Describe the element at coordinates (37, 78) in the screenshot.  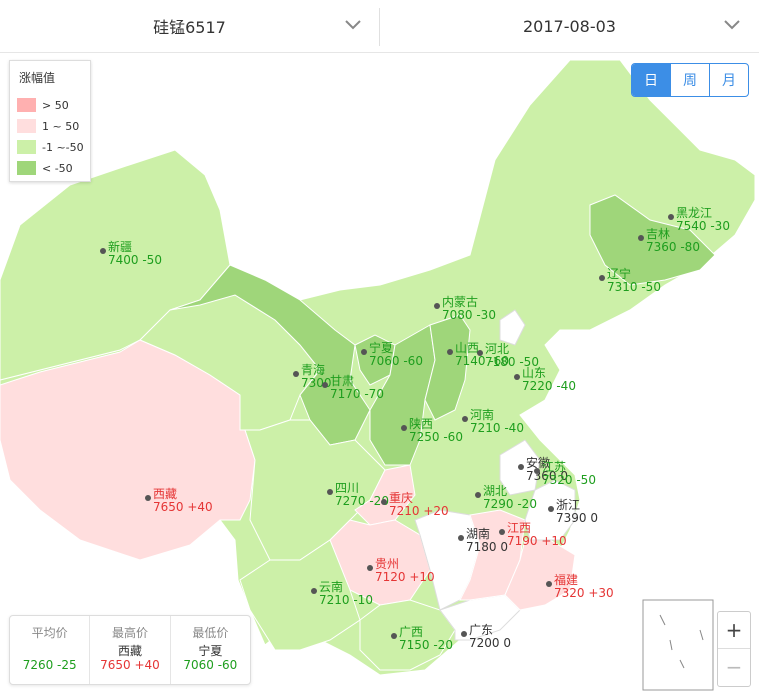
I see `legend-title: 涨幅值` at that location.